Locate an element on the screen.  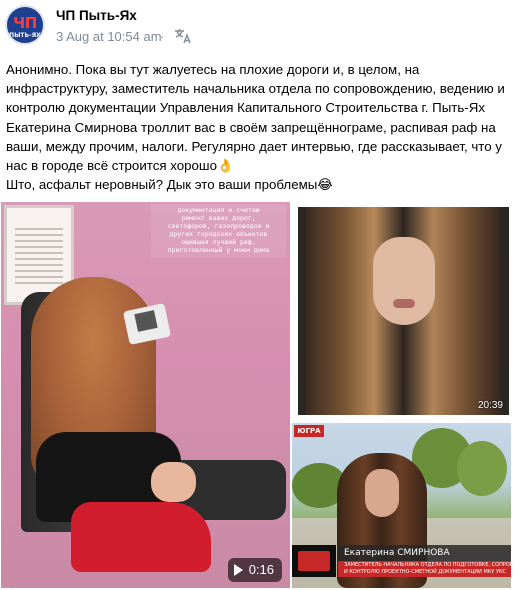
portrait-lips is located at coordinates (404, 303).